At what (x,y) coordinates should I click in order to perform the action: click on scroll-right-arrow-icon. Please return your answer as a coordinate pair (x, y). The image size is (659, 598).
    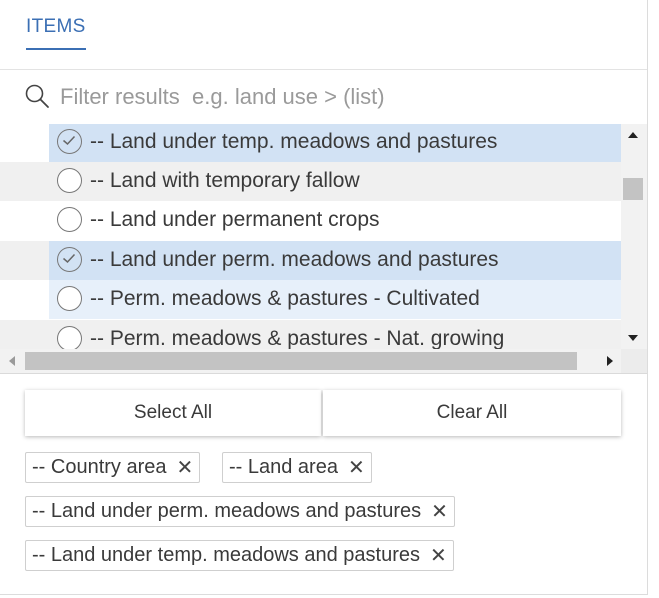
    Looking at the image, I should click on (610, 361).